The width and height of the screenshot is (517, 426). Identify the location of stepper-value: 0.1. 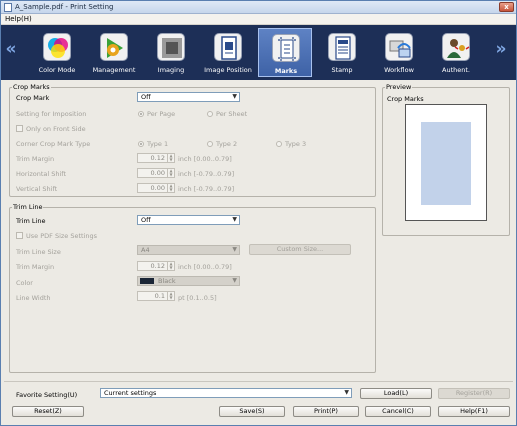
(159, 296).